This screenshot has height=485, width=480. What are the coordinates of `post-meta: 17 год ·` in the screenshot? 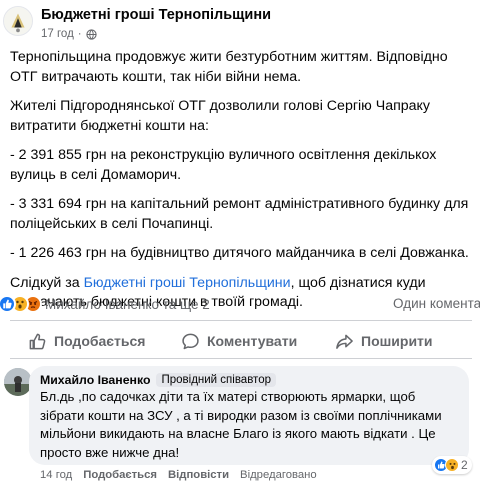 It's located at (69, 34).